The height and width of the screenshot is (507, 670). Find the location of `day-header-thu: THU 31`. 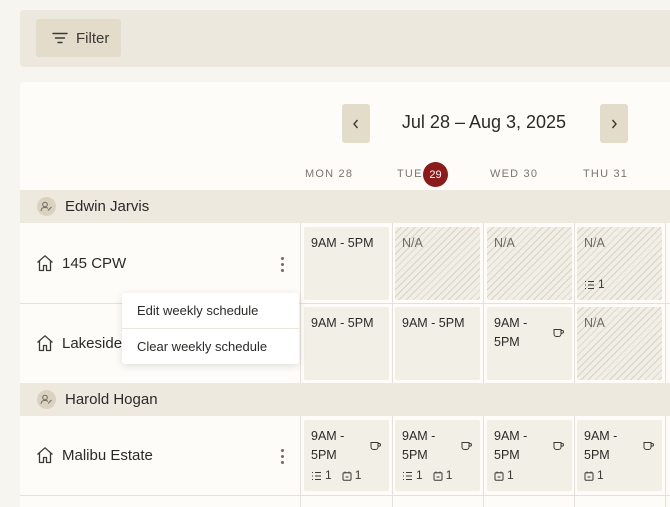

day-header-thu: THU 31 is located at coordinates (606, 174).